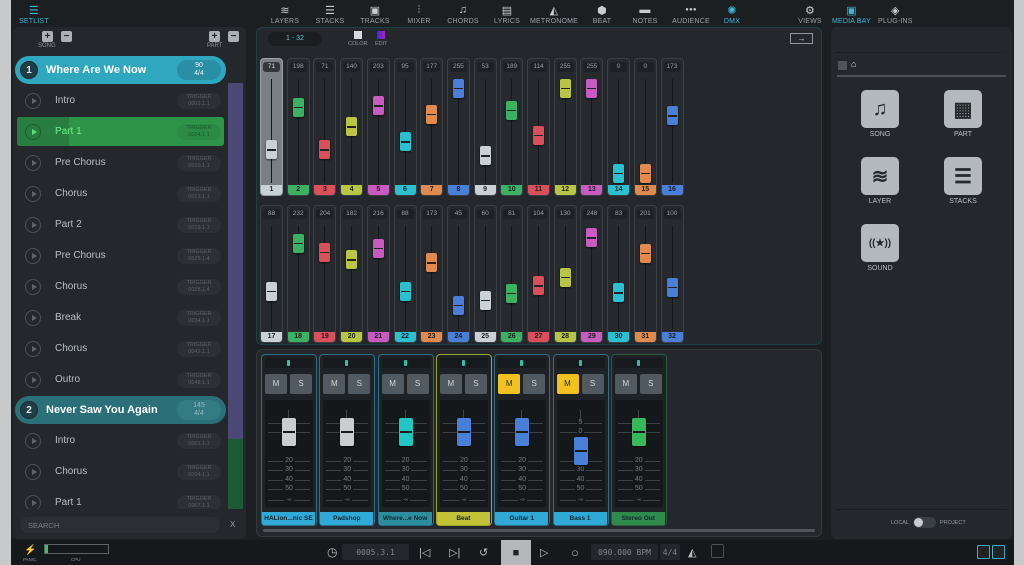 The image size is (1024, 565). Describe the element at coordinates (458, 127) in the screenshot. I see `dmx-channel: 255 8` at that location.